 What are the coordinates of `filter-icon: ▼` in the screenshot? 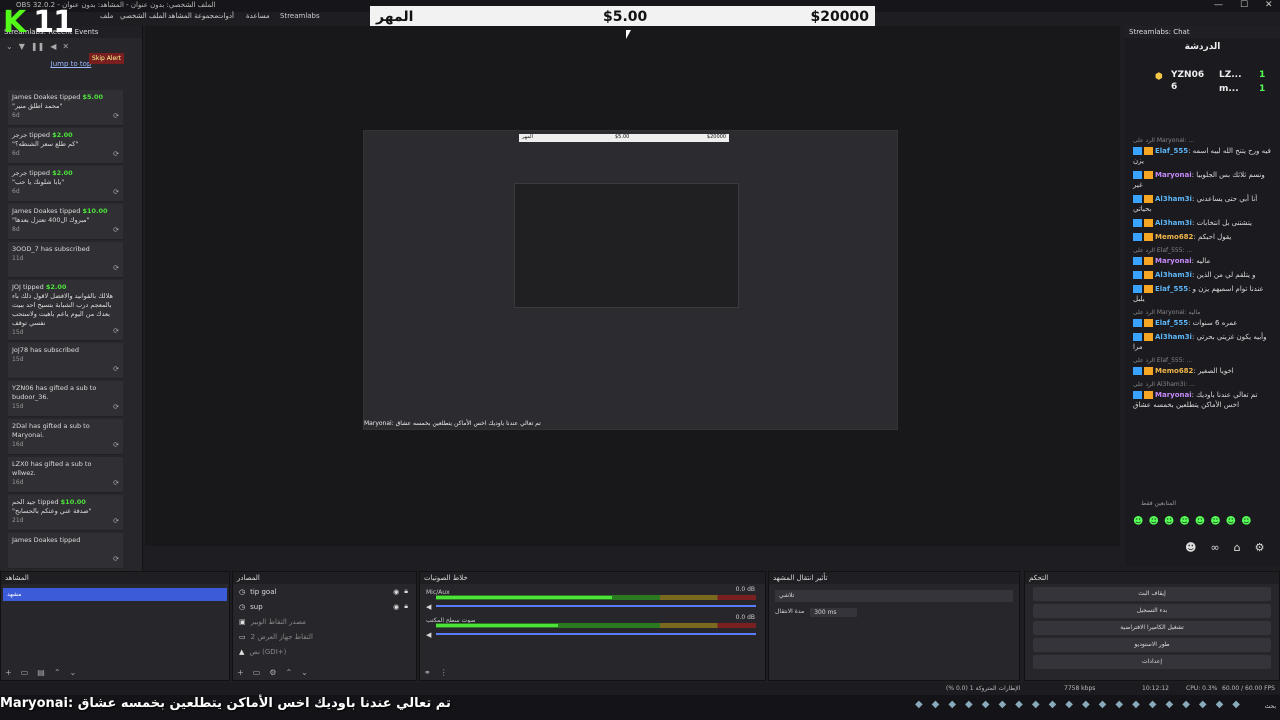 It's located at (22, 46).